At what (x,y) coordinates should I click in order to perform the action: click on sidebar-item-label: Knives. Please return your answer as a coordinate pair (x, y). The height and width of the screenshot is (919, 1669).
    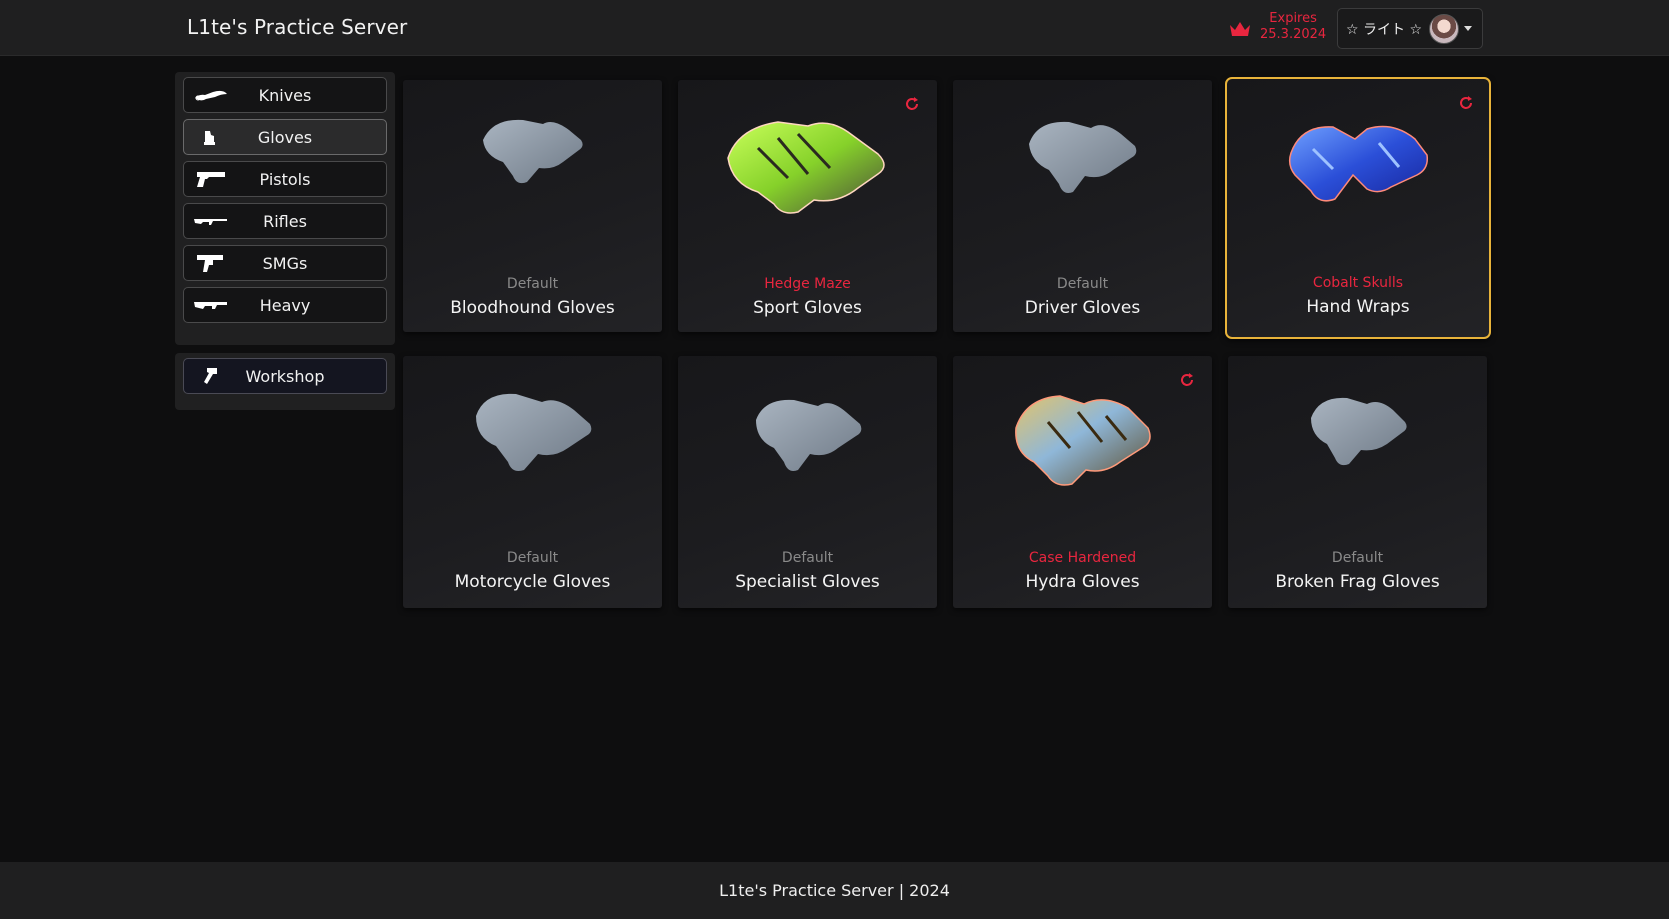
    Looking at the image, I should click on (285, 95).